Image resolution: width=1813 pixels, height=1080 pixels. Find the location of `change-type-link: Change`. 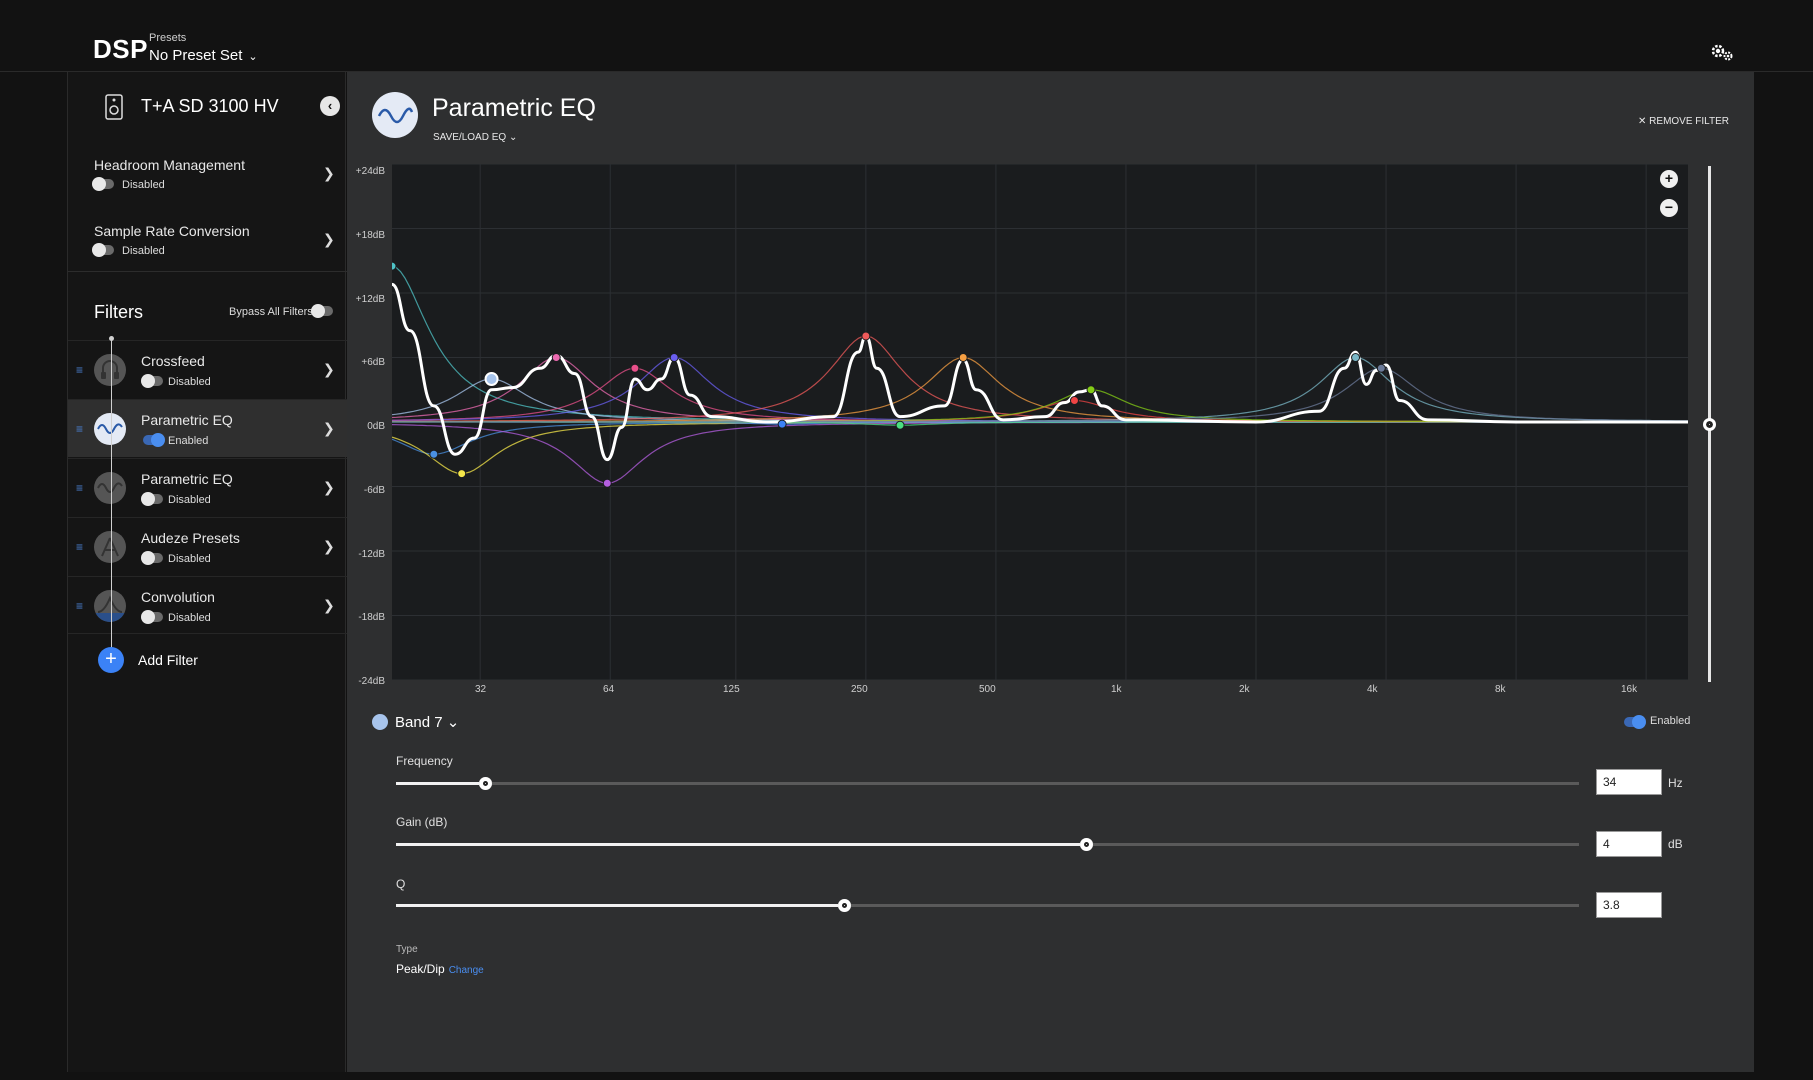

change-type-link: Change is located at coordinates (466, 970).